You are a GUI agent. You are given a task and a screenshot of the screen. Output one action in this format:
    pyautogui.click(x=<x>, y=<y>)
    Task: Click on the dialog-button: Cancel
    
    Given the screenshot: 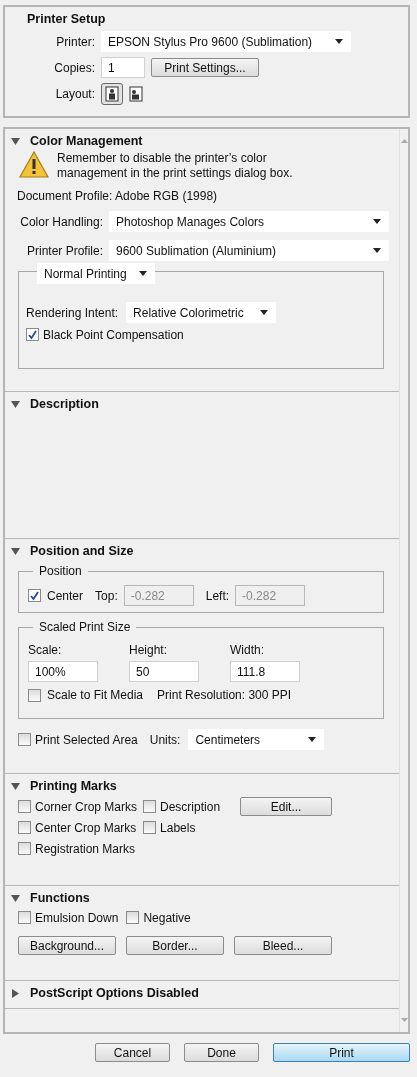 What is the action you would take?
    pyautogui.click(x=132, y=1052)
    